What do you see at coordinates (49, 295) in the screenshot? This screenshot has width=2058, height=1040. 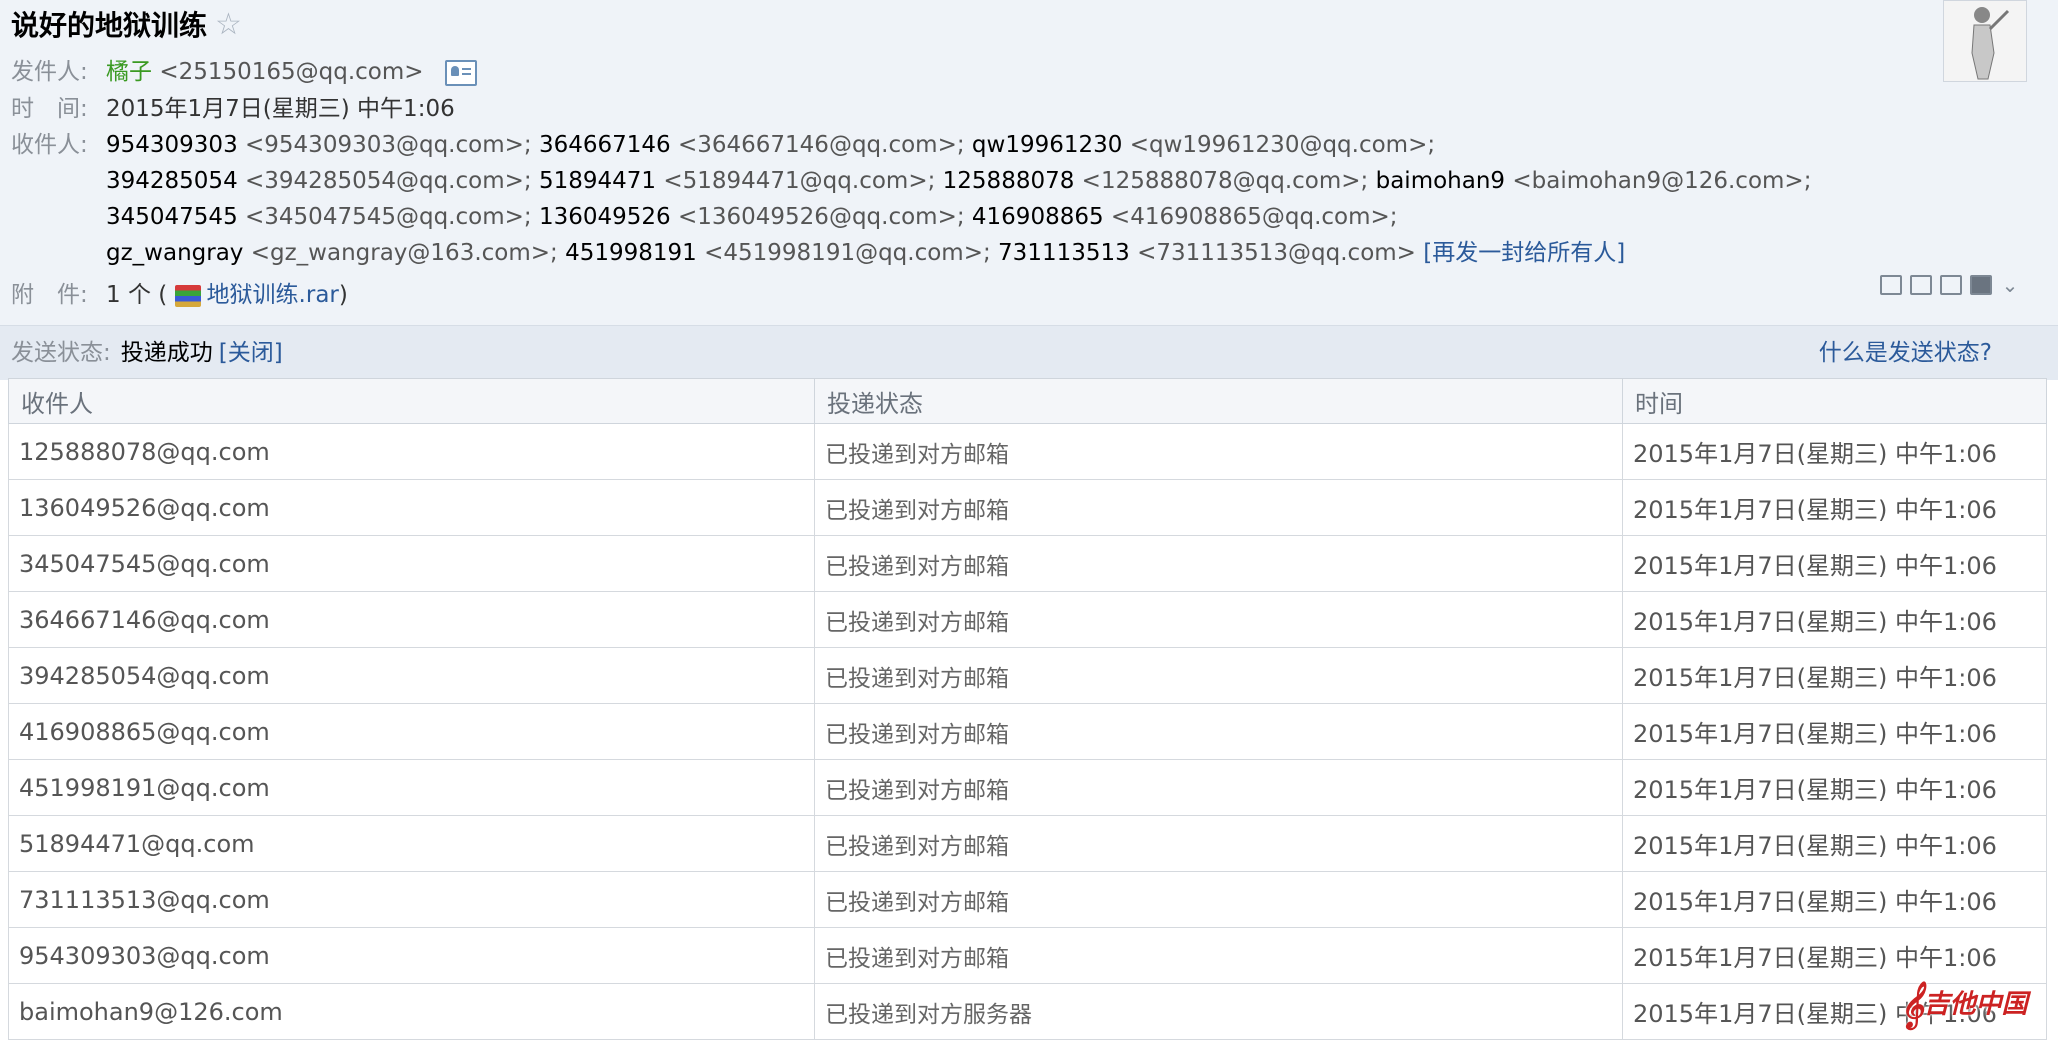 I see `attachment-label: 附 件:` at bounding box center [49, 295].